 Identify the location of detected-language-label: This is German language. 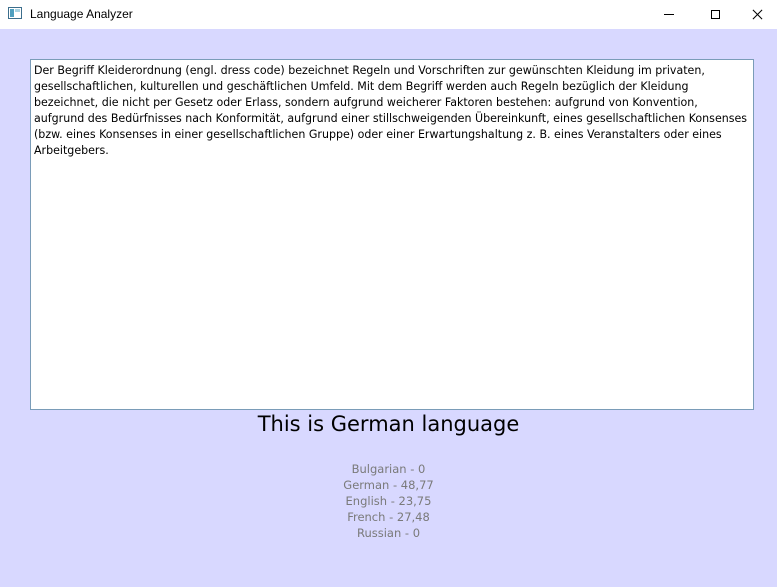
(388, 424).